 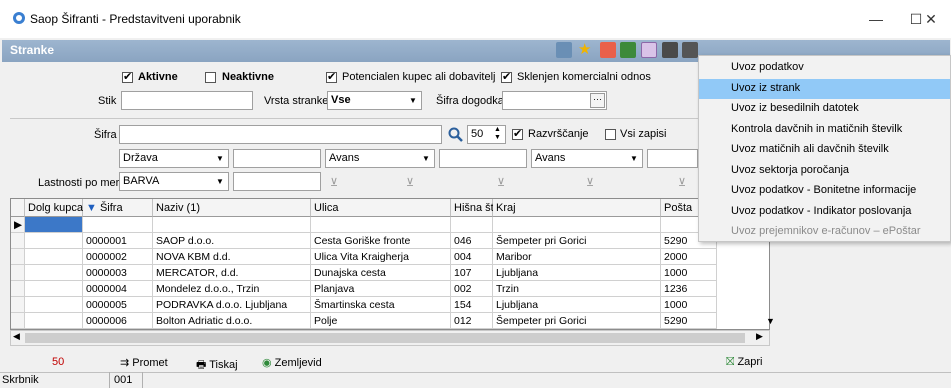 I want to click on lastnosti-value-input, so click(x=277, y=181).